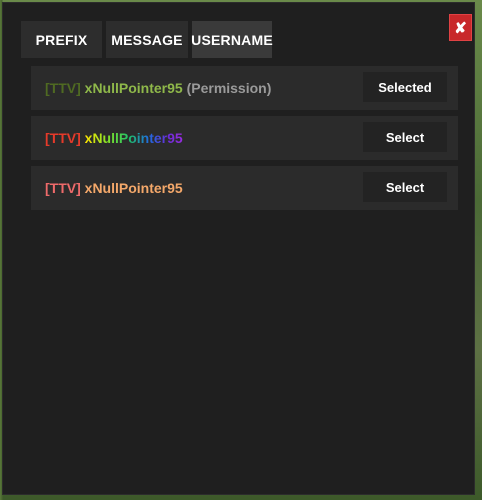 This screenshot has width=482, height=500. What do you see at coordinates (229, 88) in the screenshot?
I see `permission-text: (Permission)` at bounding box center [229, 88].